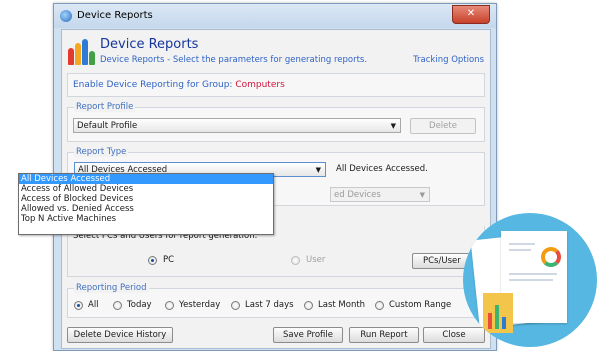 Image resolution: width=600 pixels, height=351 pixels. What do you see at coordinates (420, 305) in the screenshot?
I see `period-custom-label: Custom Range` at bounding box center [420, 305].